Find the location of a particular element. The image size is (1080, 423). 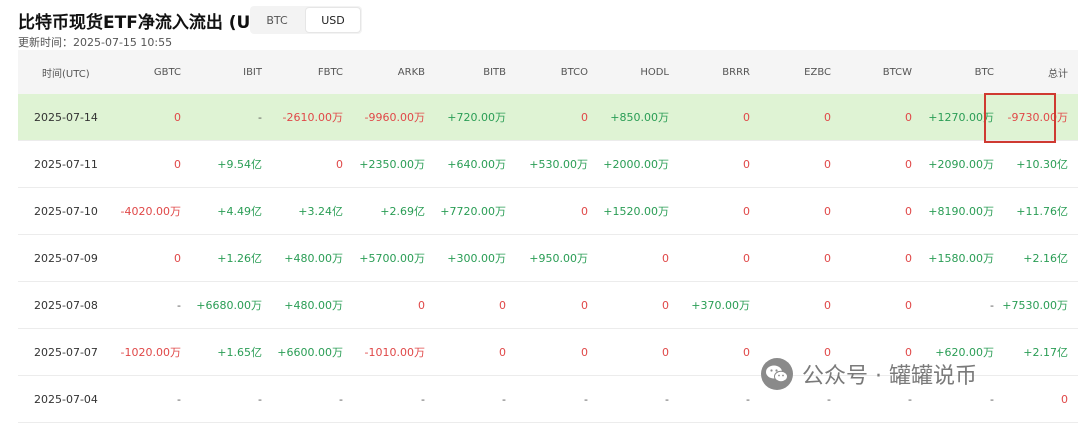

cell-bitb: +640.00万 is located at coordinates (476, 164).